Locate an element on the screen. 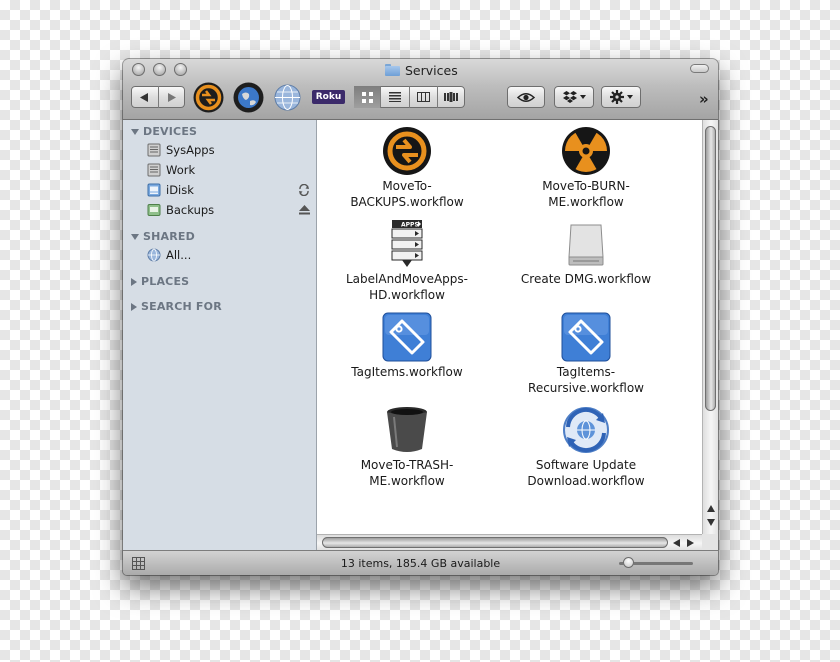  file-name-line: MoveTo-TRASH- is located at coordinates (407, 465).